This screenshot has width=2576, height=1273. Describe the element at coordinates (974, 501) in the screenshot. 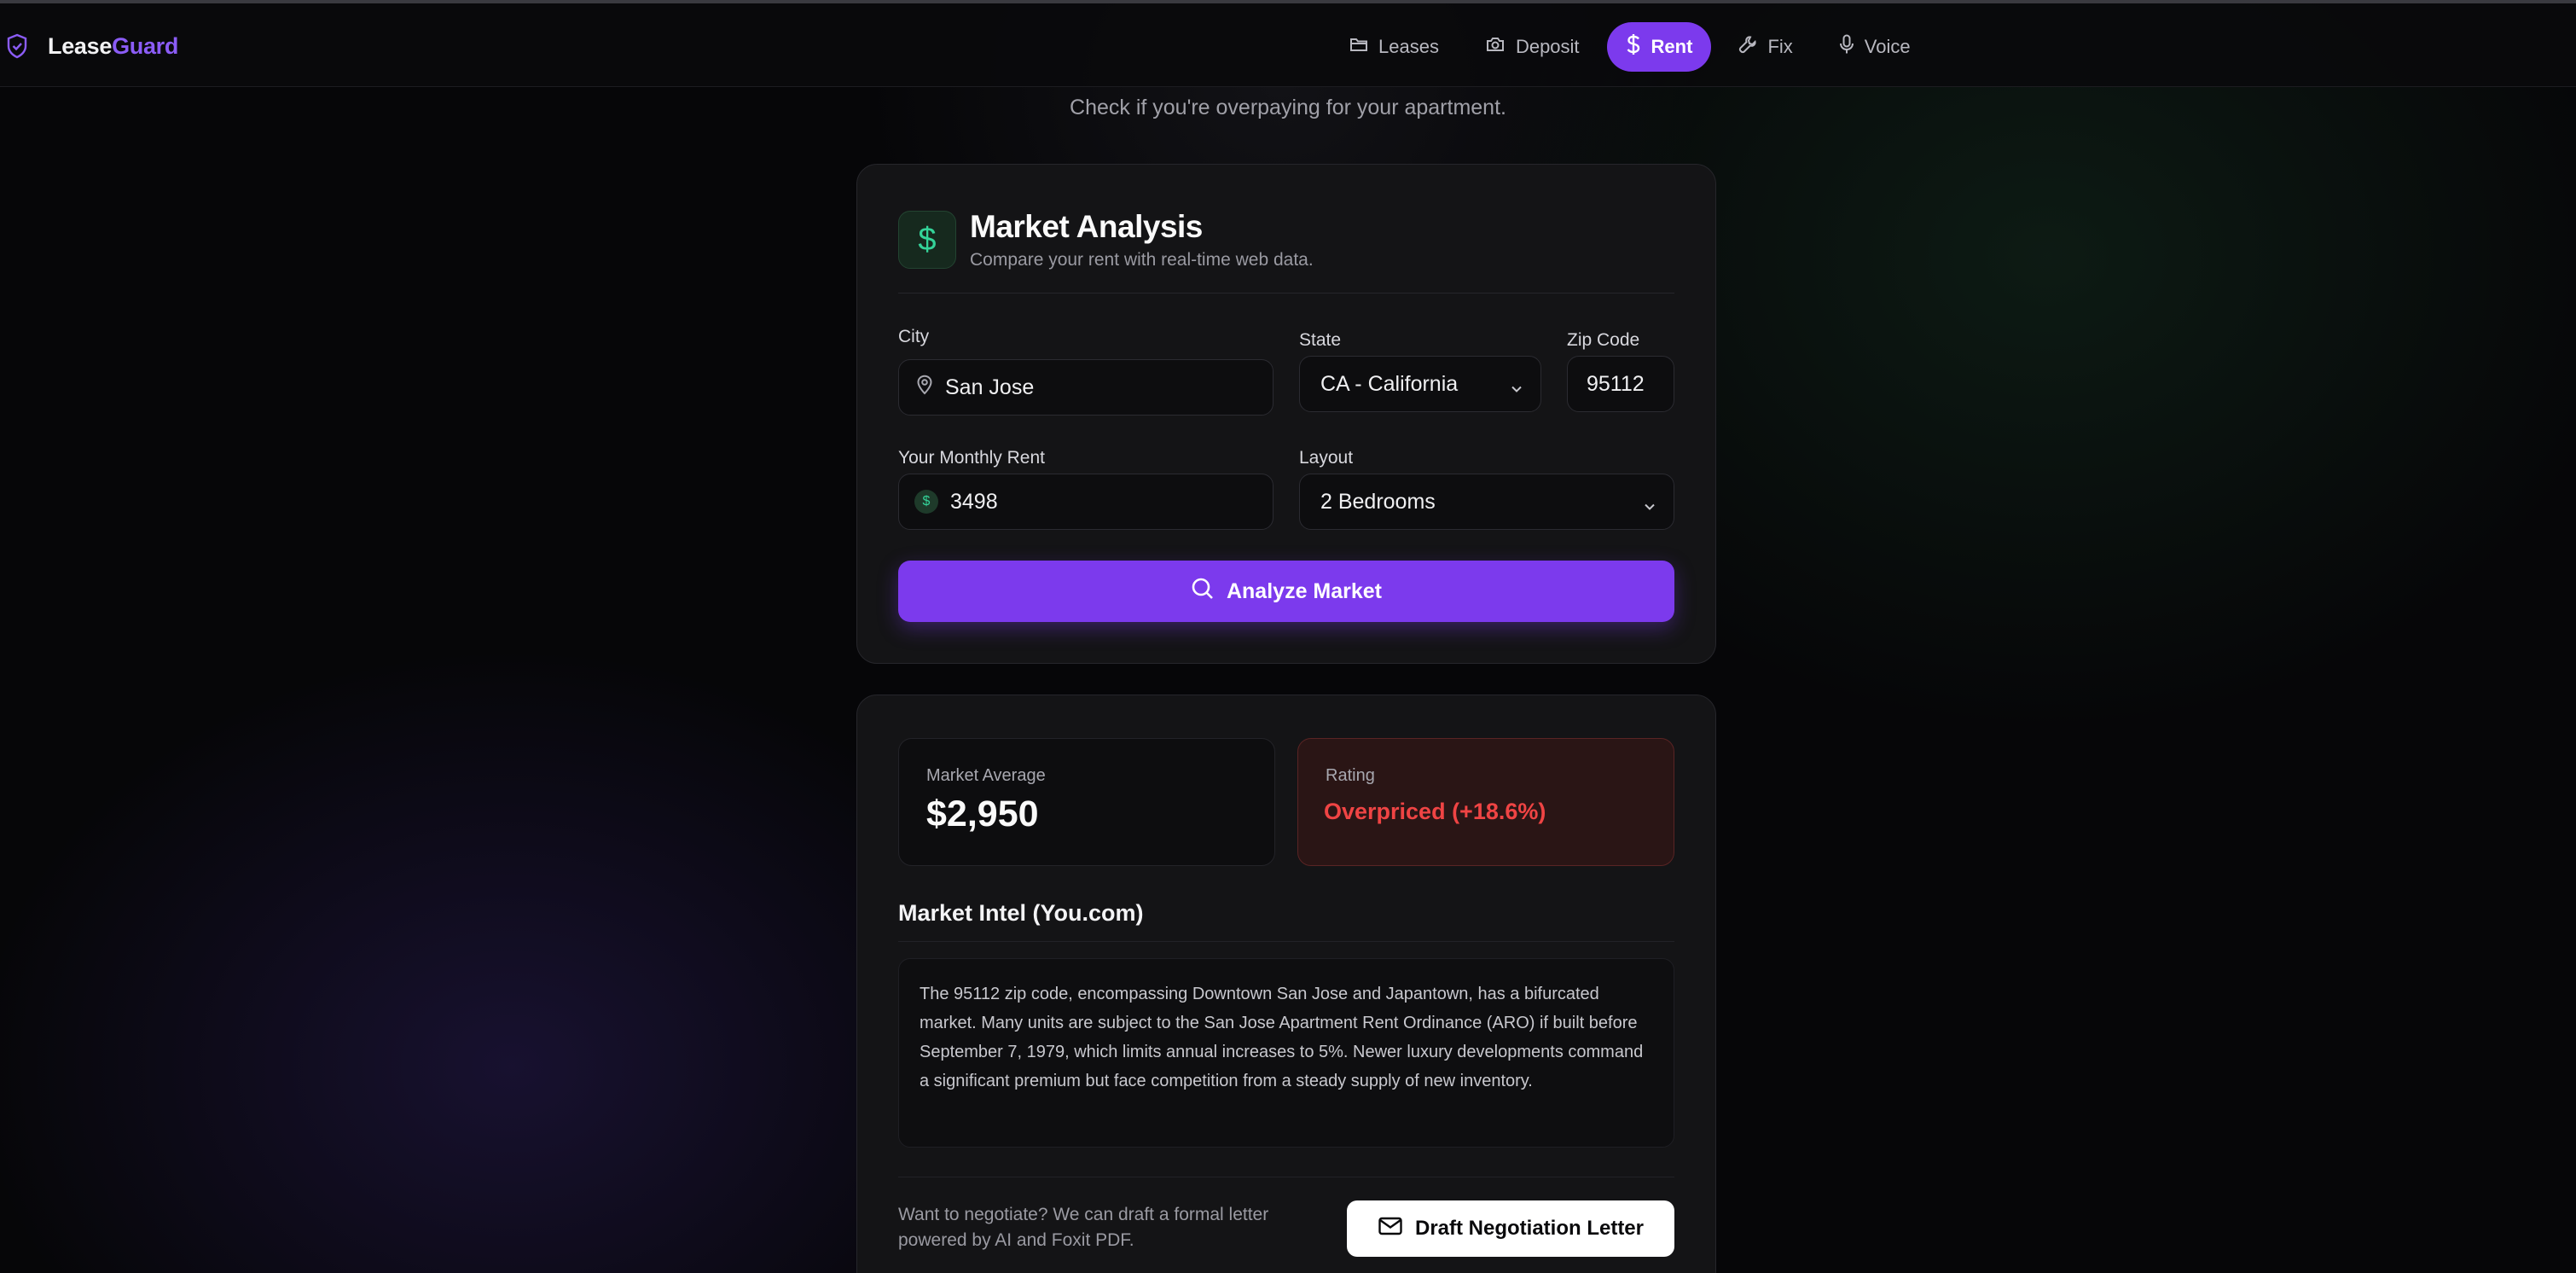

I see `rent-value: 3498` at that location.